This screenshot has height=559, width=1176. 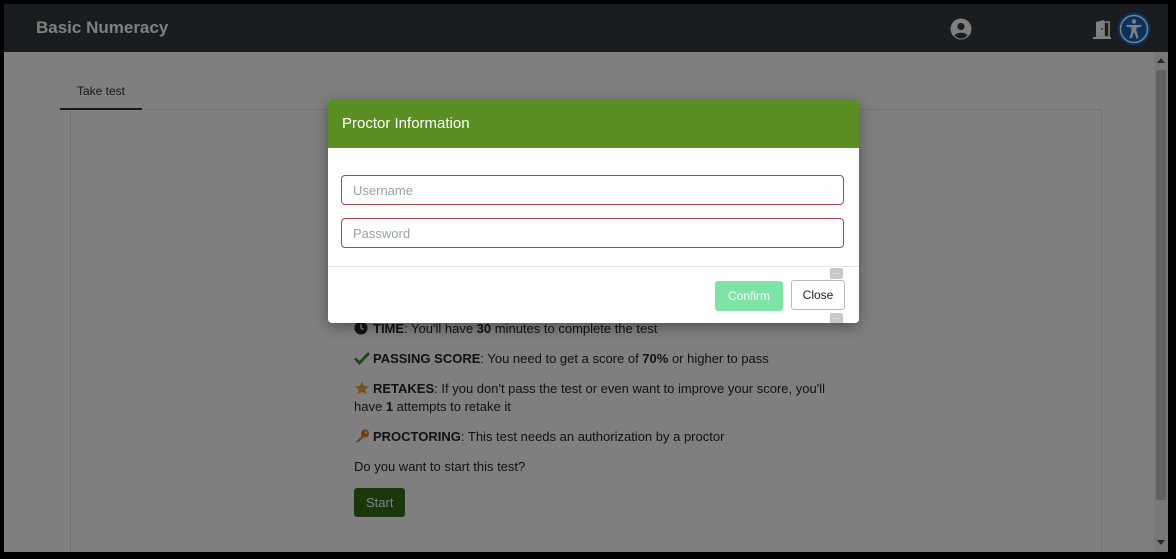 What do you see at coordinates (818, 295) in the screenshot?
I see `close-button: Close` at bounding box center [818, 295].